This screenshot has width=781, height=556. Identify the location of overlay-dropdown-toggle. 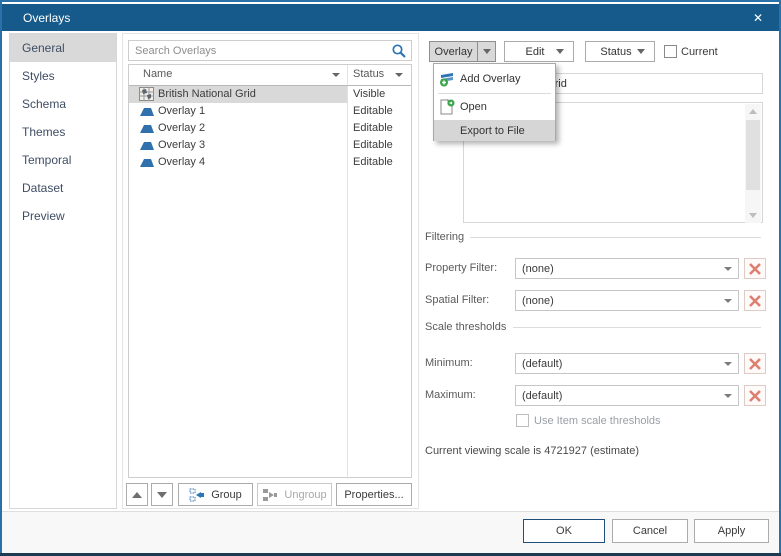
(486, 51).